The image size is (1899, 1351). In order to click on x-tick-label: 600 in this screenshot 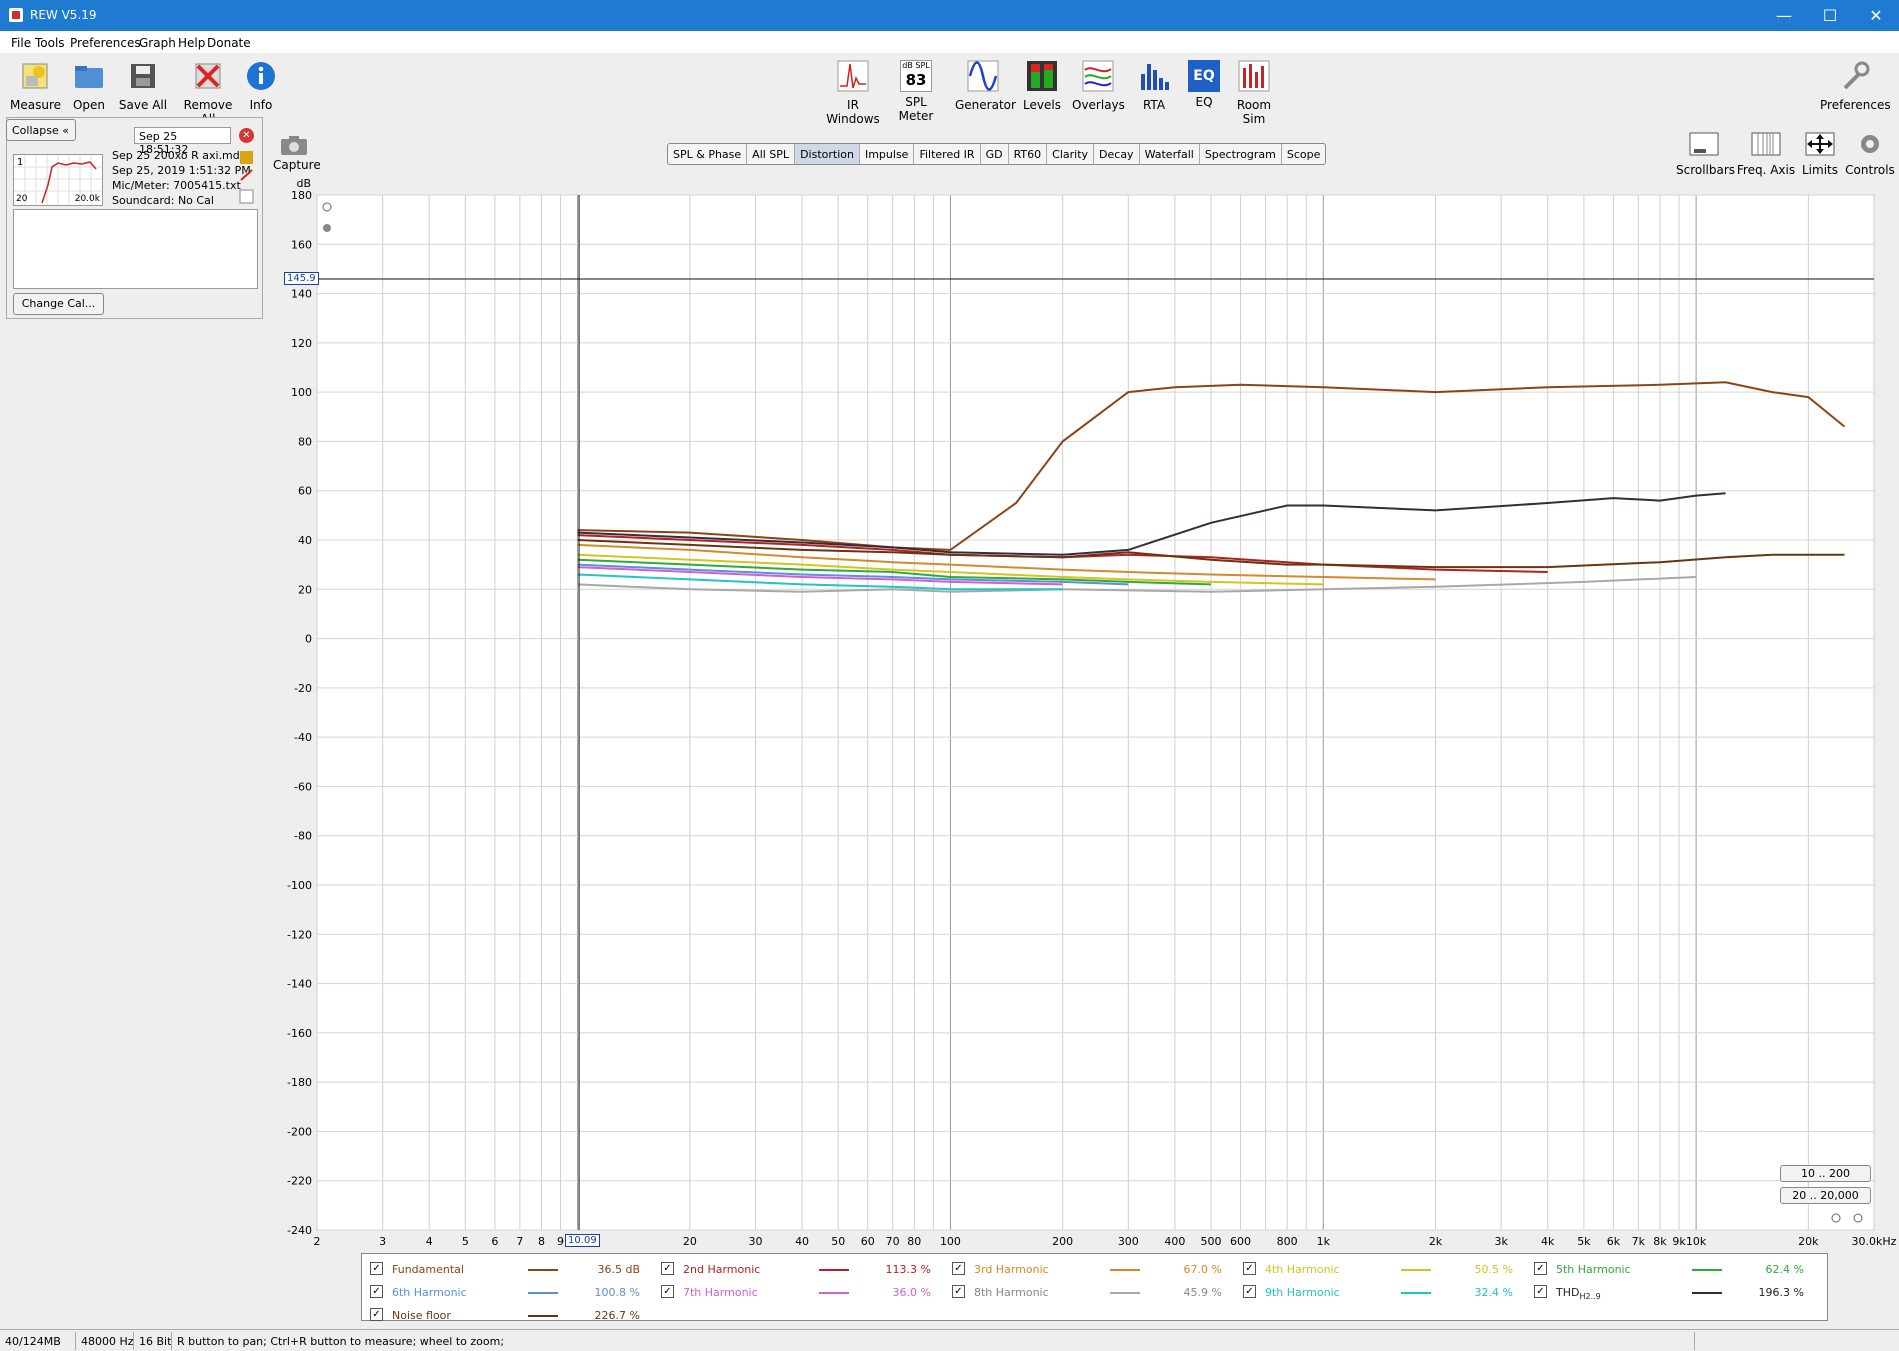, I will do `click(1240, 1241)`.